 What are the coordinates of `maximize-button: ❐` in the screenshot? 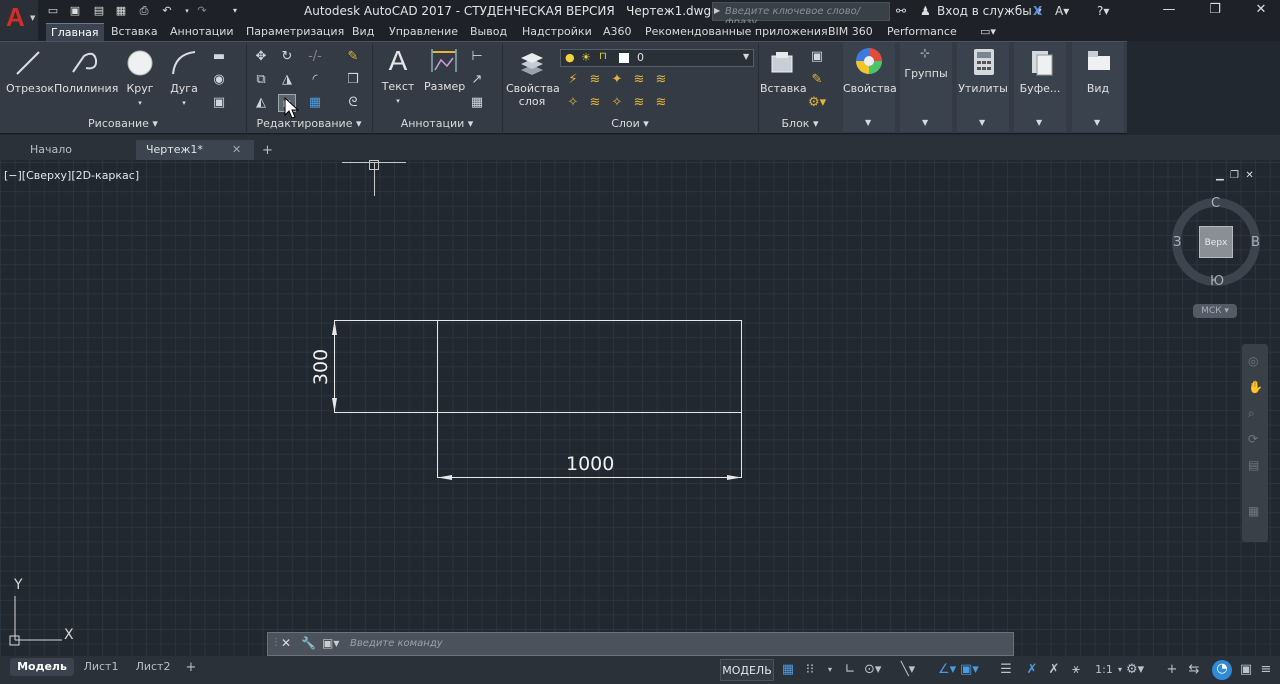 It's located at (1215, 11).